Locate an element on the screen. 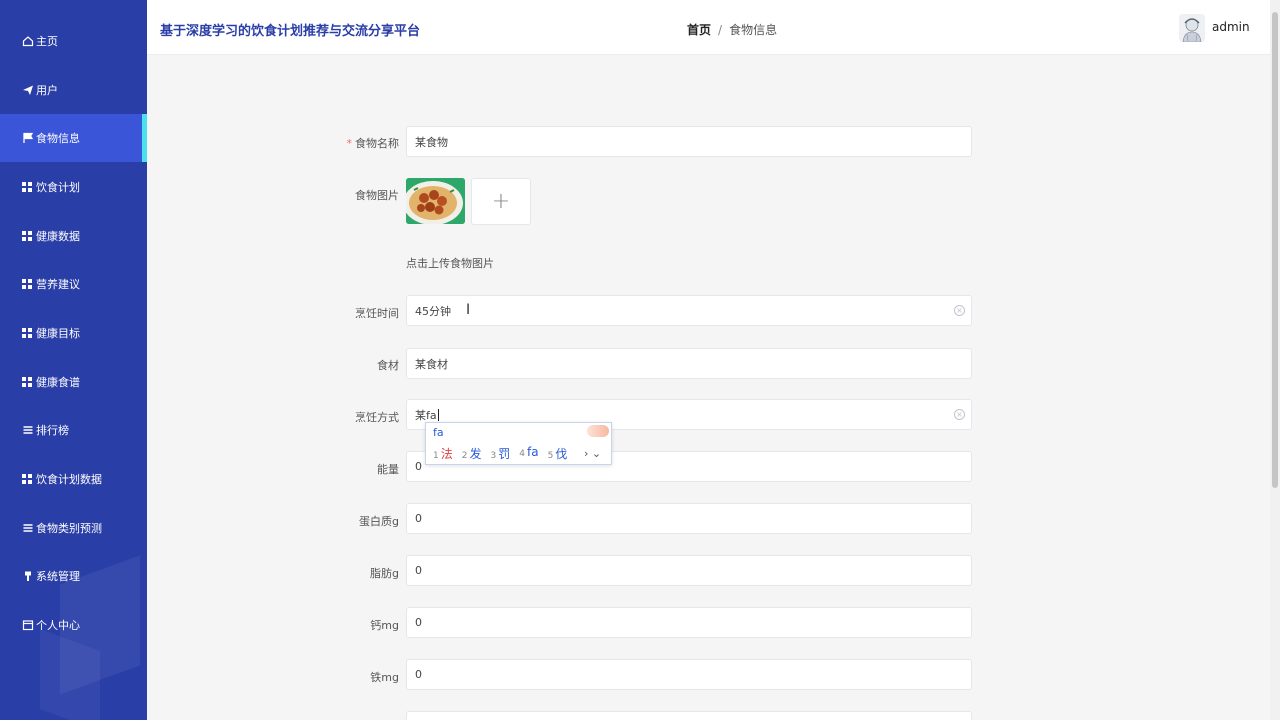 Image resolution: width=1280 pixels, height=720 pixels. sidebar-item-health-data: 健康数据 is located at coordinates (73, 236).